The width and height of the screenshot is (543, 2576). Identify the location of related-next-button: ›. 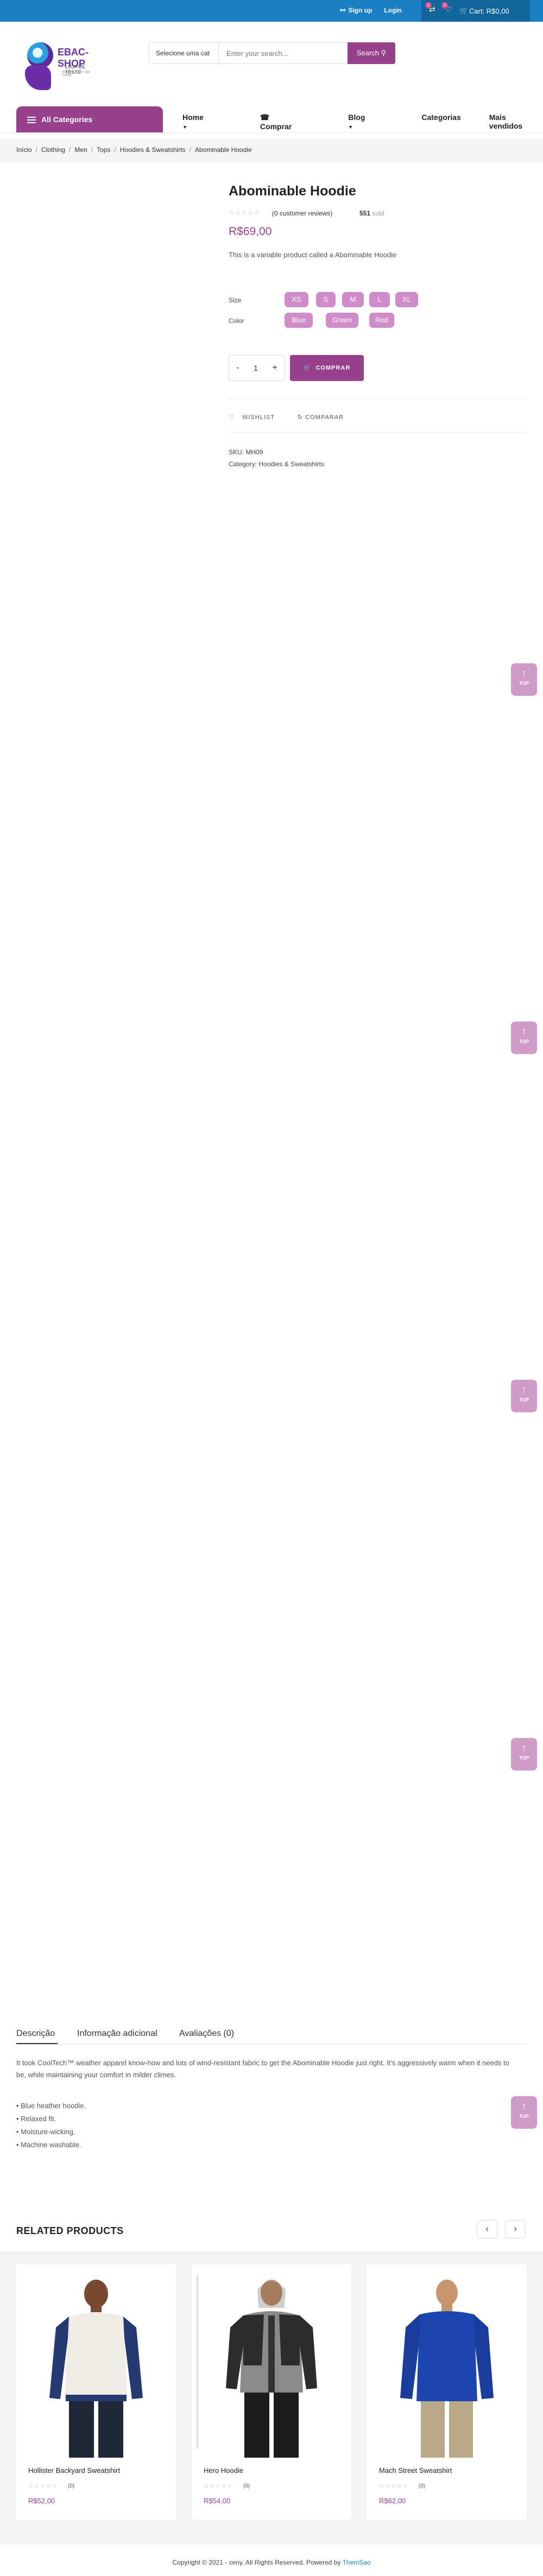
(515, 2229).